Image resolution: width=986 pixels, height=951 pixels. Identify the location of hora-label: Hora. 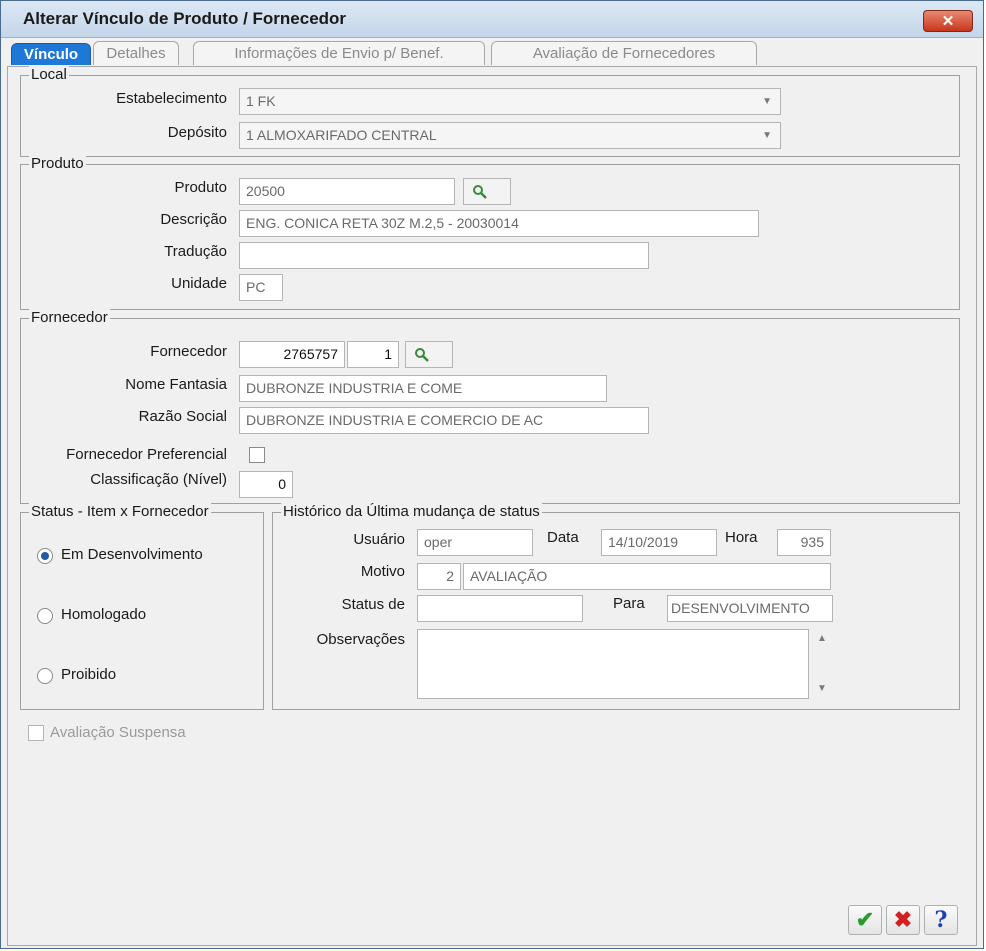
(741, 537).